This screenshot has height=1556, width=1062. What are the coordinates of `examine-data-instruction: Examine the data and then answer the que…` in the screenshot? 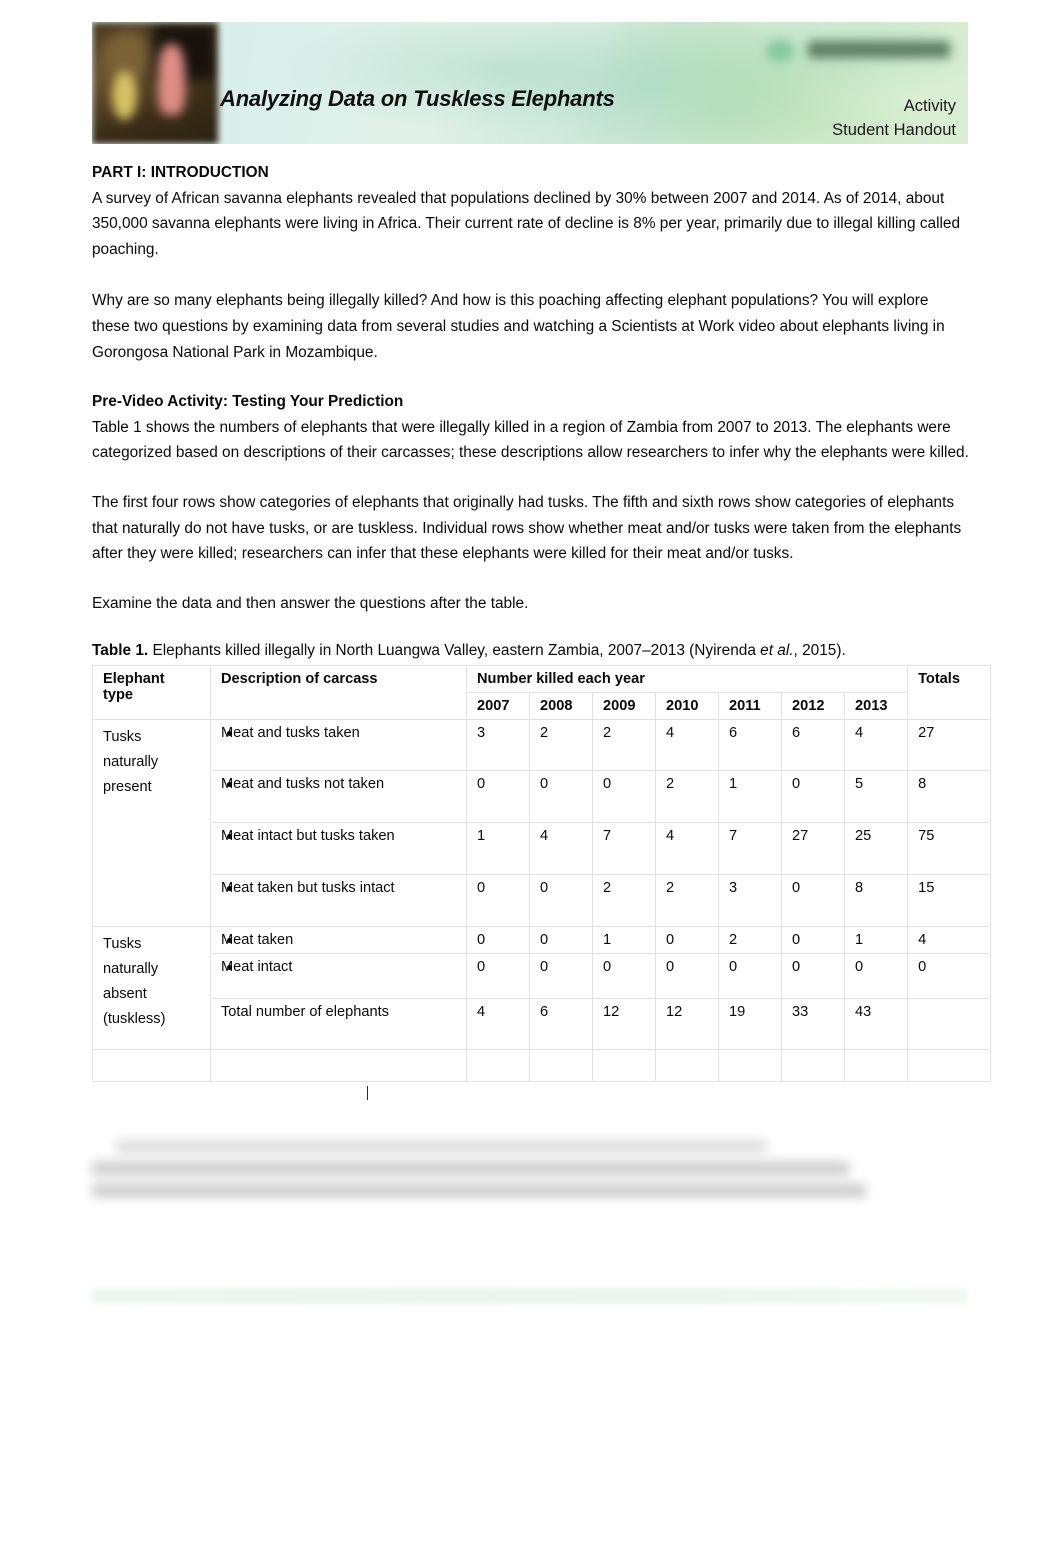 It's located at (310, 603).